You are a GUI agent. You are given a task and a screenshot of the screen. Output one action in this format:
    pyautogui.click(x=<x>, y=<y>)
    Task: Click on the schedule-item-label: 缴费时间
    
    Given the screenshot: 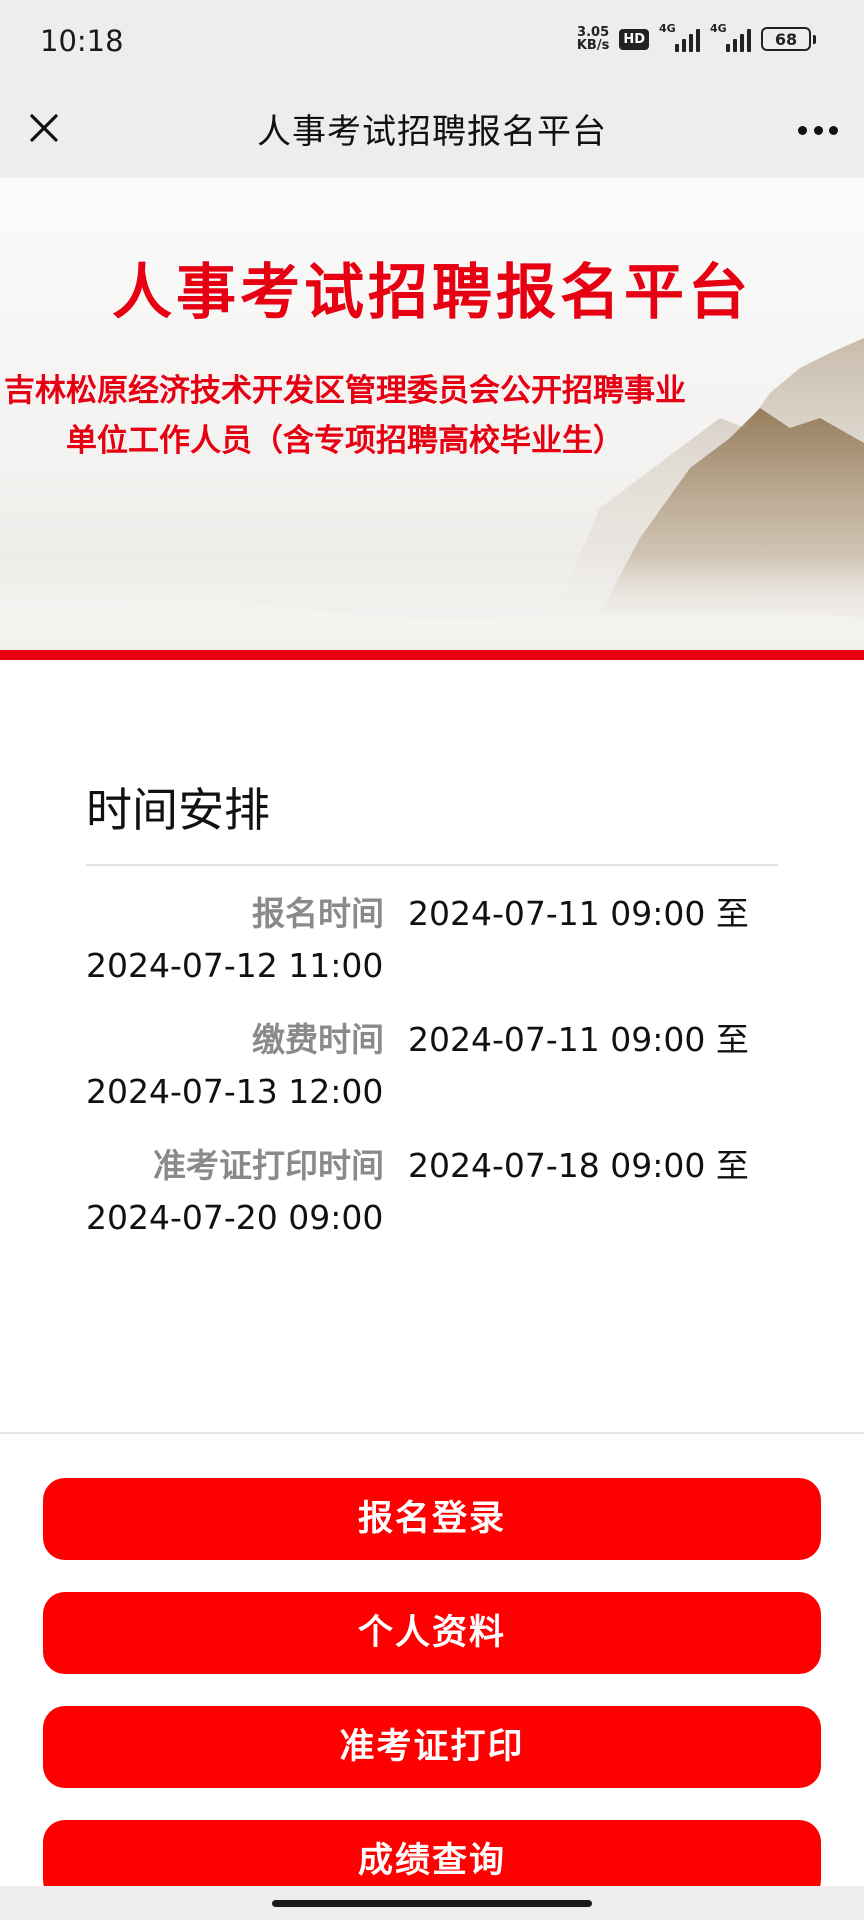 What is the action you would take?
    pyautogui.click(x=318, y=1039)
    